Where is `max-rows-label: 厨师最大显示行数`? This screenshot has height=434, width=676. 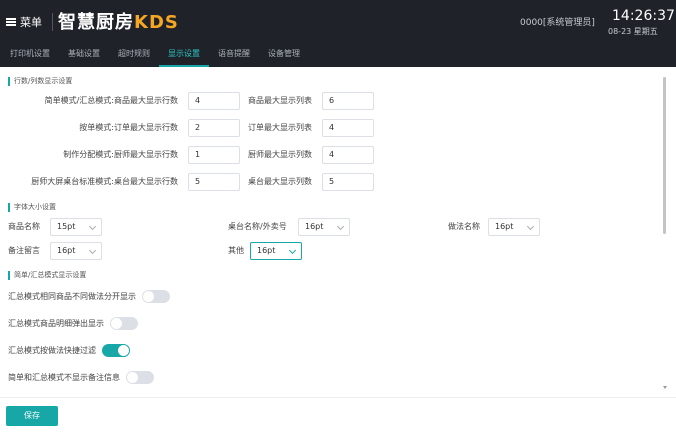 max-rows-label: 厨师最大显示行数 is located at coordinates (146, 154).